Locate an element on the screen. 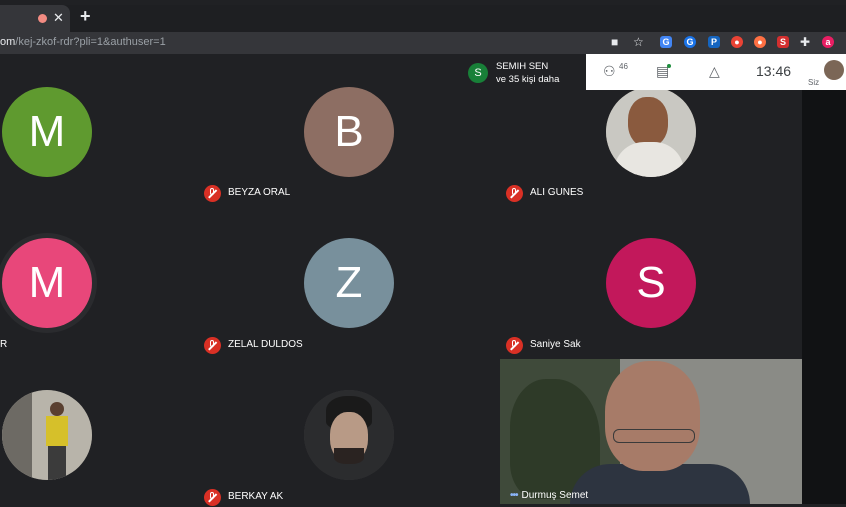 This screenshot has width=846, height=507. presenter-chip: S SEMIH SEN ve 35 kişi daha is located at coordinates (524, 72).